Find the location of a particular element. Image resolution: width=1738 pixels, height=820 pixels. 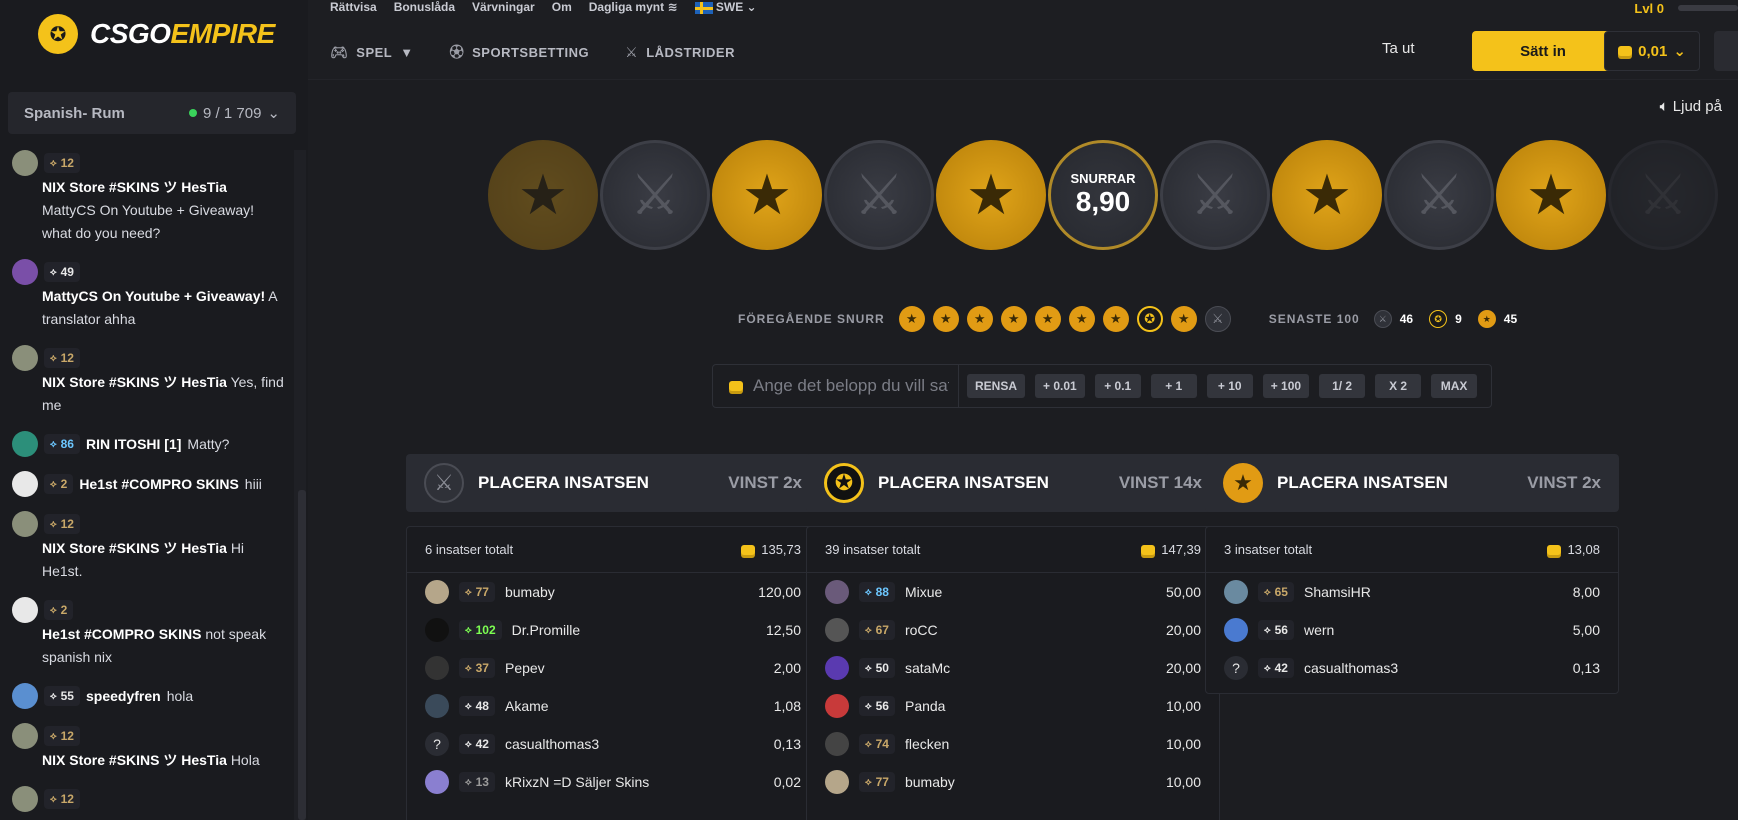

bet-double-button: X 2 is located at coordinates (1398, 386).